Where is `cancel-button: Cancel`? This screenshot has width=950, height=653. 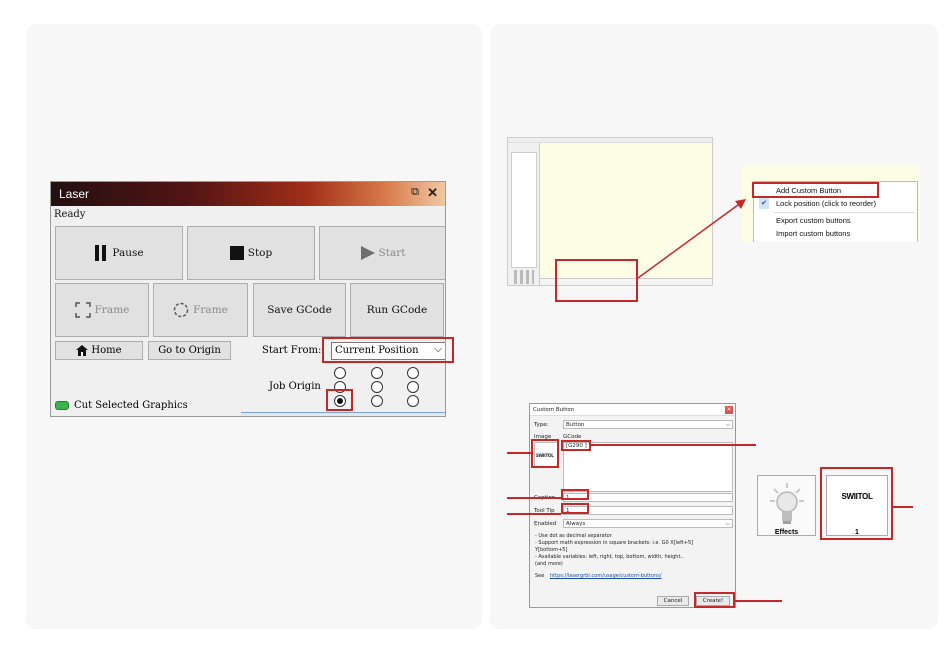 cancel-button: Cancel is located at coordinates (673, 601).